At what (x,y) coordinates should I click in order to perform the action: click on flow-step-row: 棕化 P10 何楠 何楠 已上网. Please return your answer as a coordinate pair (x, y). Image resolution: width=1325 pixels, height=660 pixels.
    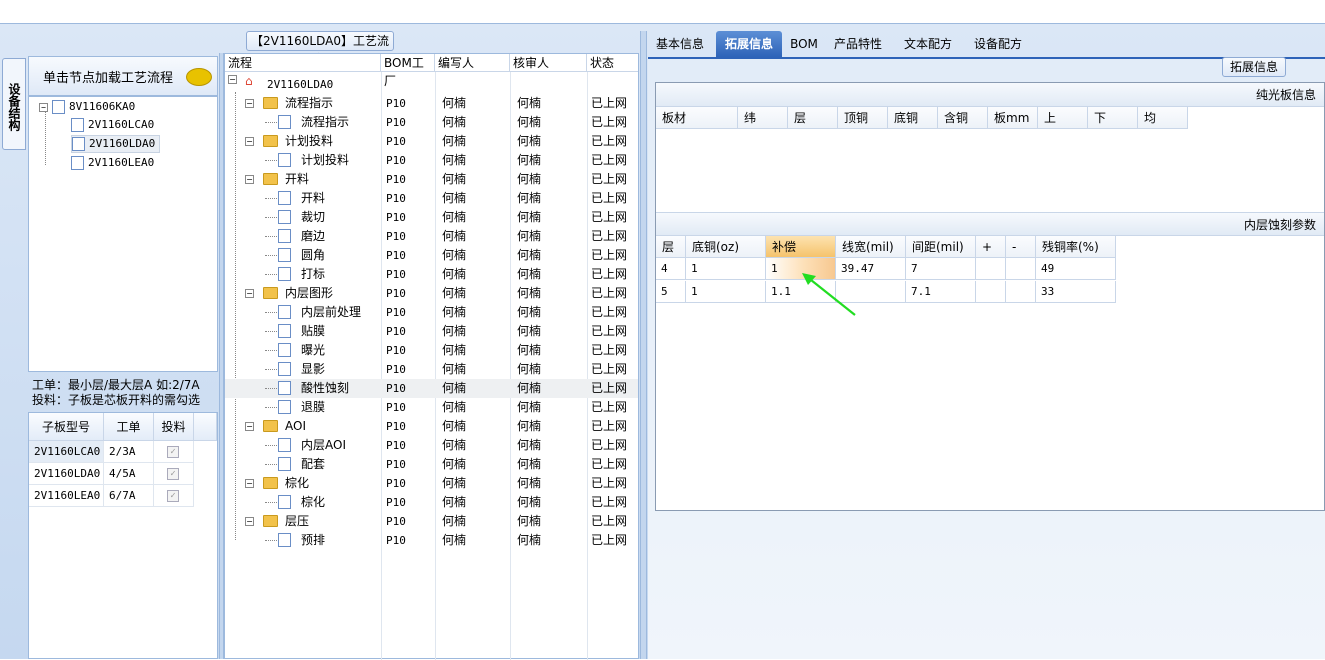
    Looking at the image, I should click on (431, 502).